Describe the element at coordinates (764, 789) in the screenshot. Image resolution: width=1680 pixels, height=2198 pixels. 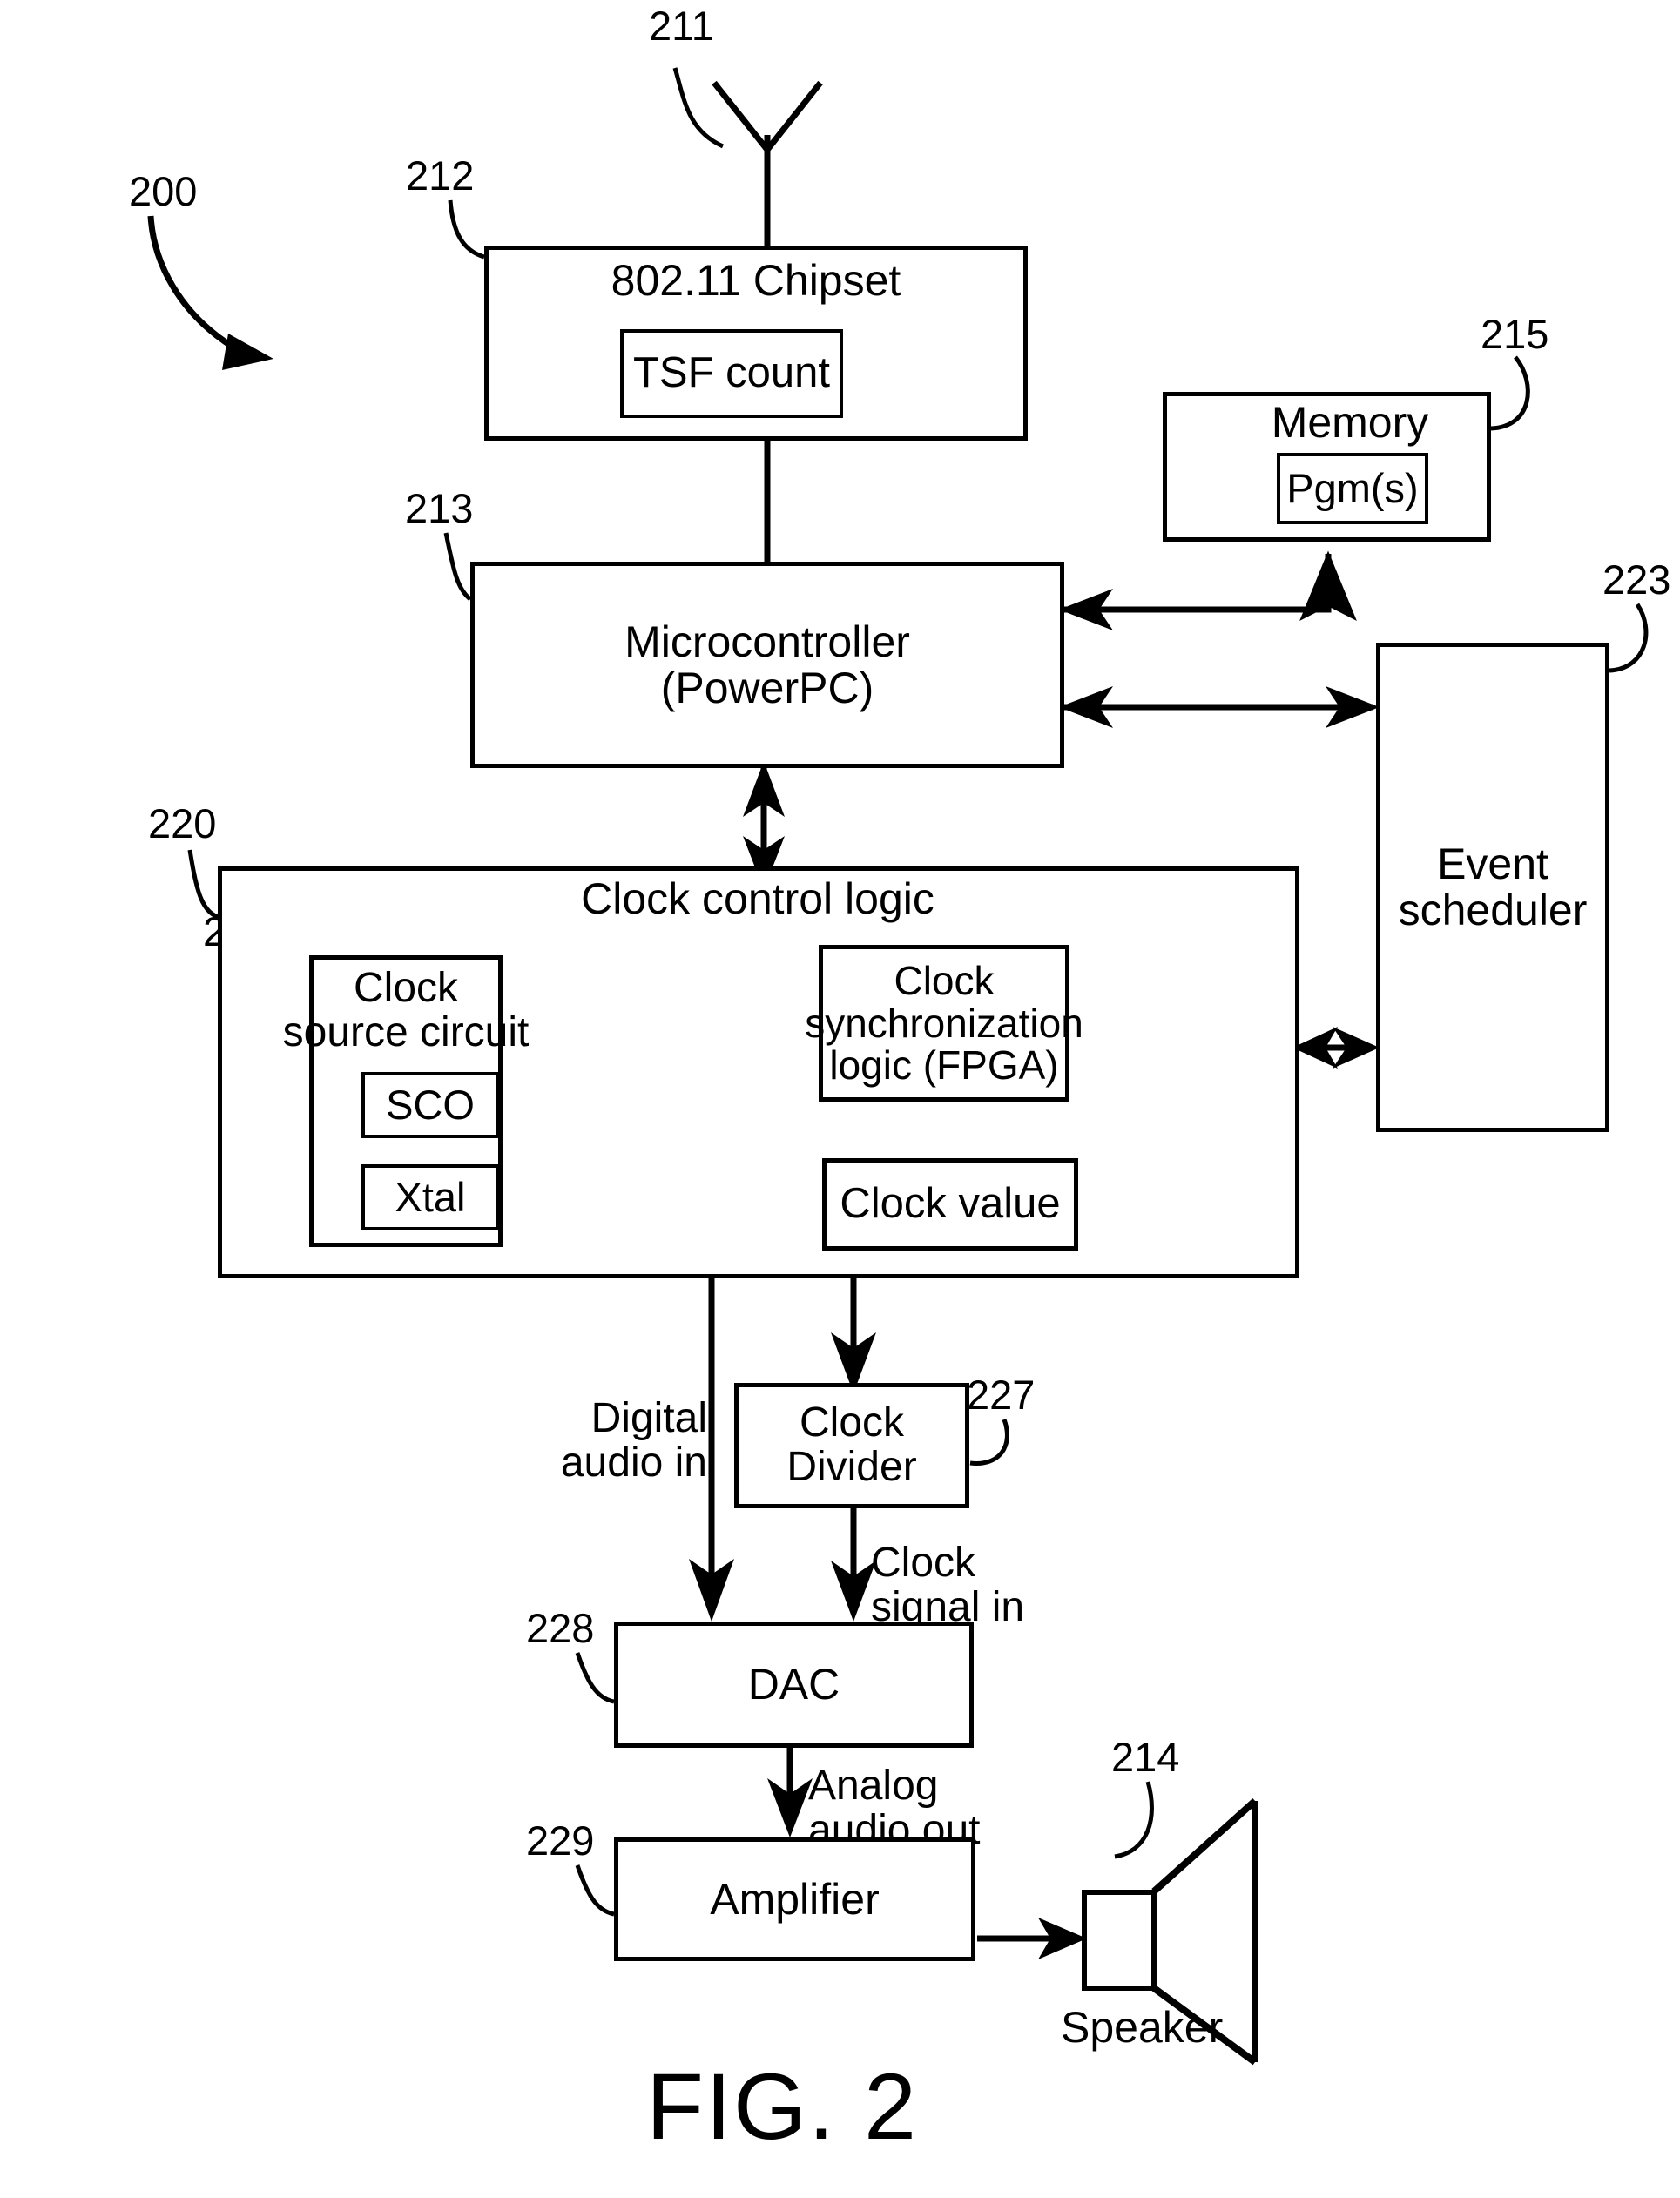
I see `arrowhead-ccl-to-mc` at that location.